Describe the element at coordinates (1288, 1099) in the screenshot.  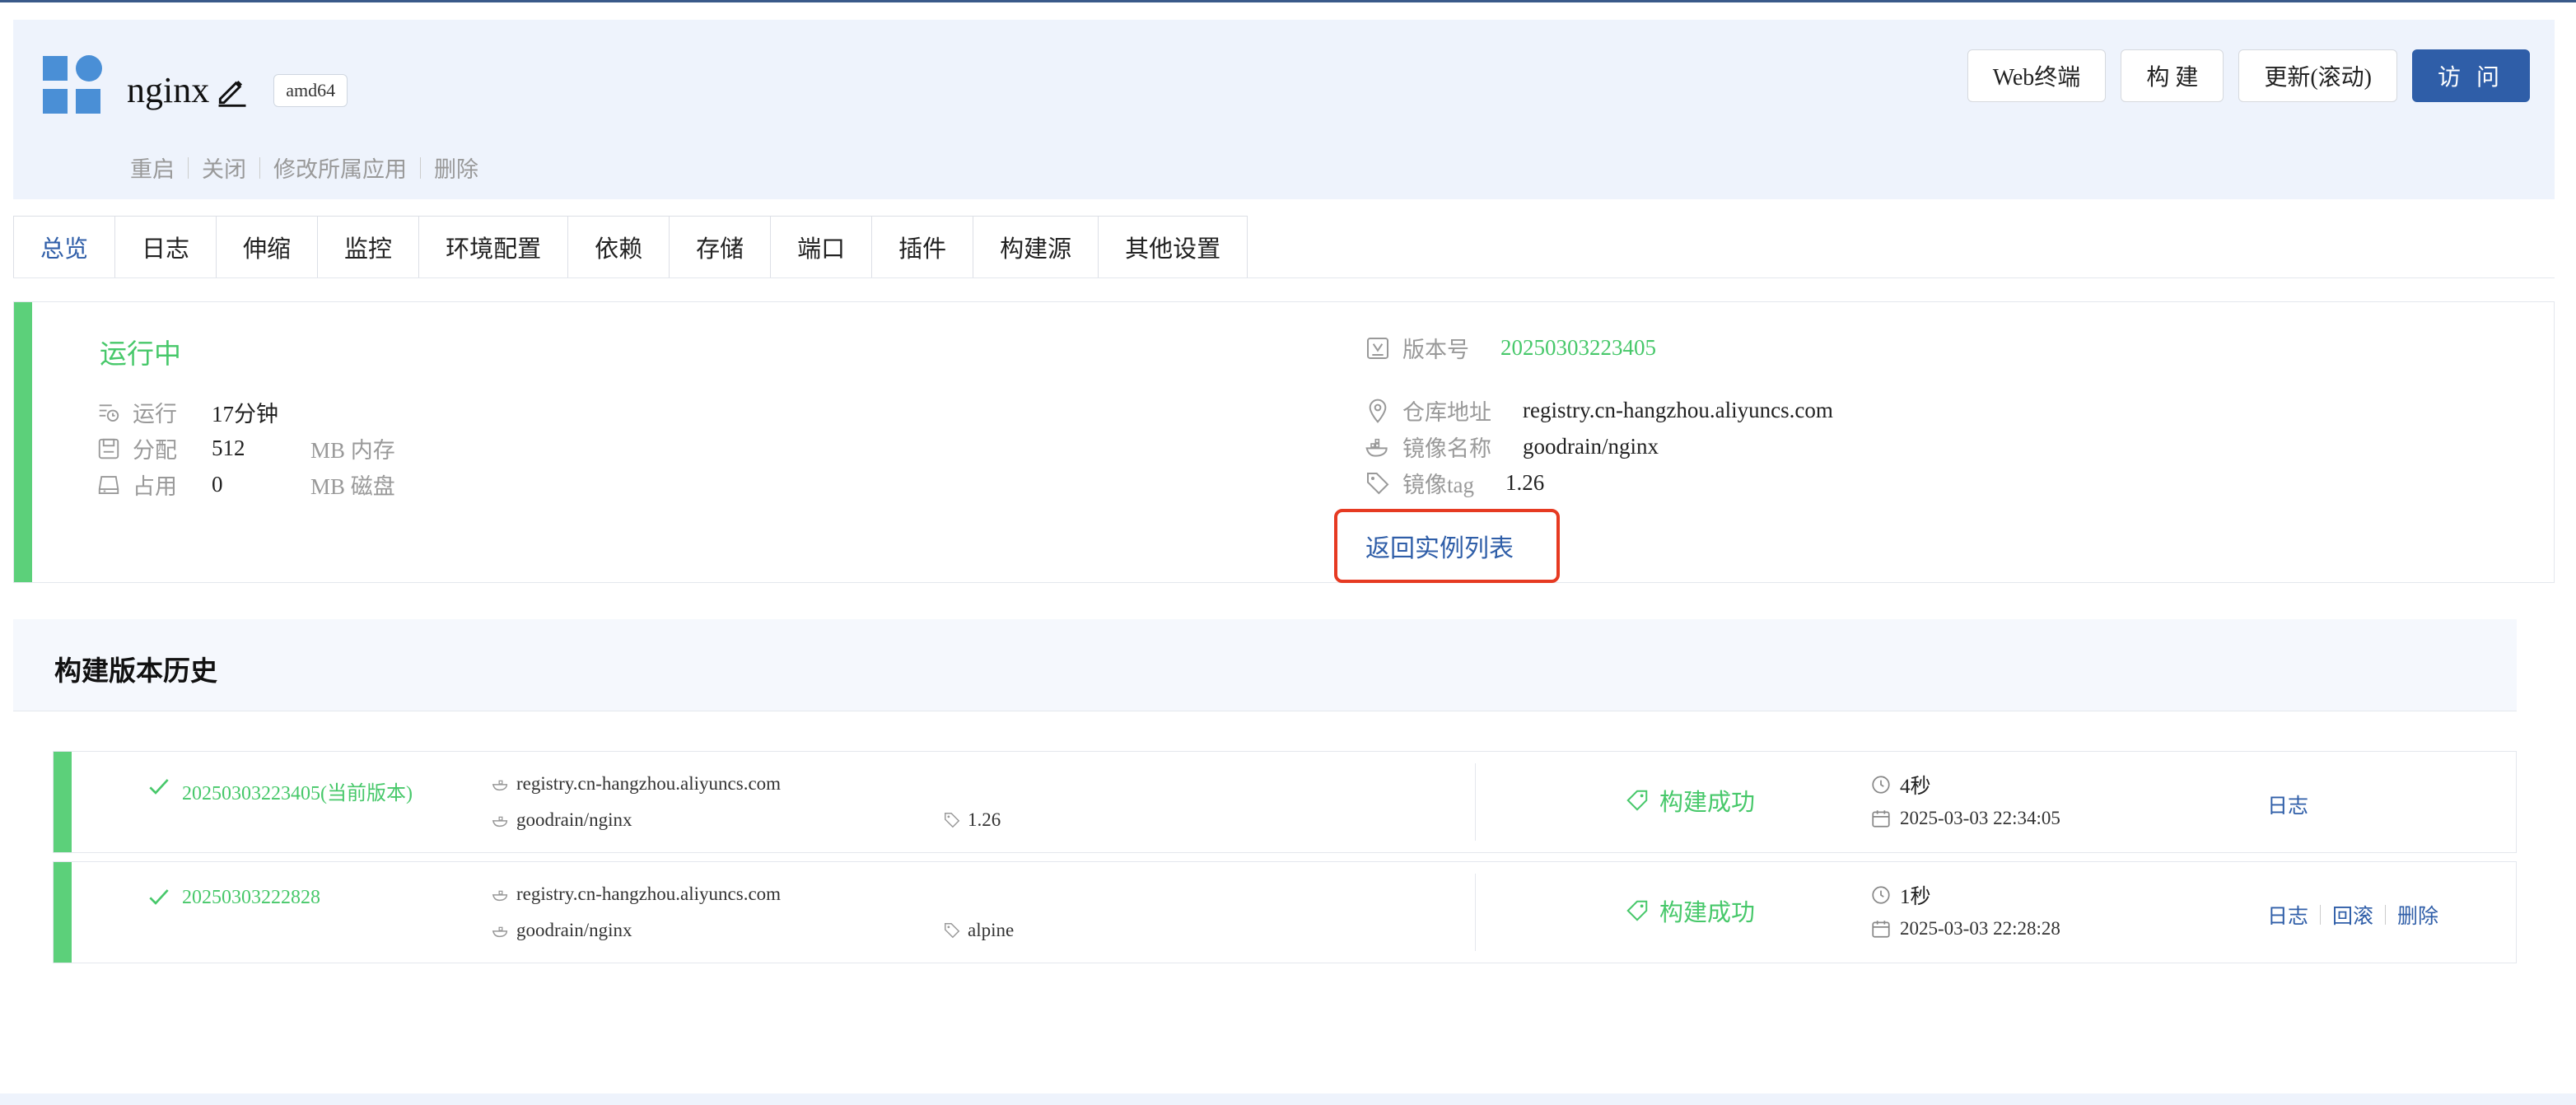
I see `bottom-strip` at that location.